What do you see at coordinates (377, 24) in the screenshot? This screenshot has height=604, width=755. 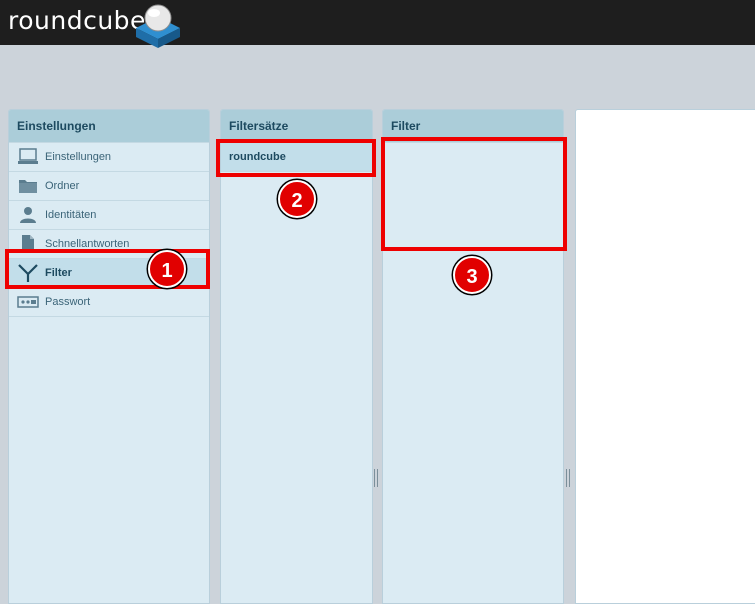 I see `top-bar: roundcube` at bounding box center [377, 24].